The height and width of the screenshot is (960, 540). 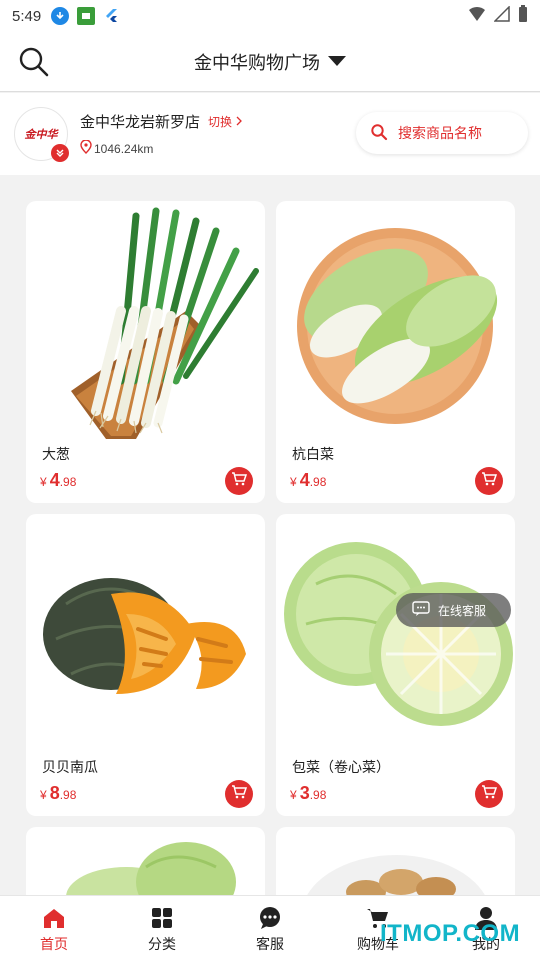 I want to click on product-card: 包菜（卷心菜） ¥ 3 .98, so click(x=395, y=665).